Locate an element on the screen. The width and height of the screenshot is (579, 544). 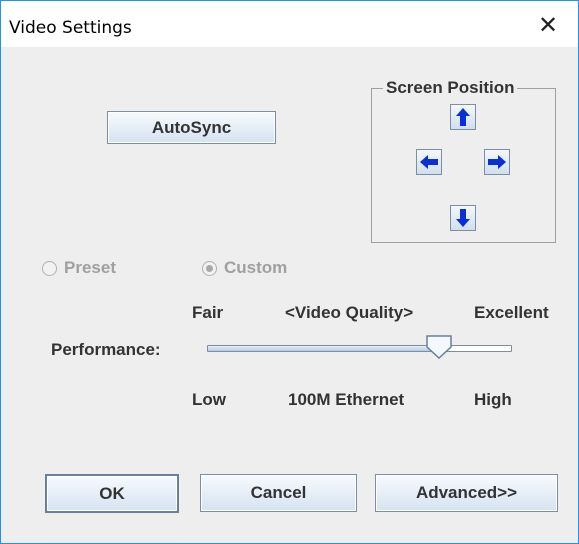
preset-label: Preset is located at coordinates (90, 267).